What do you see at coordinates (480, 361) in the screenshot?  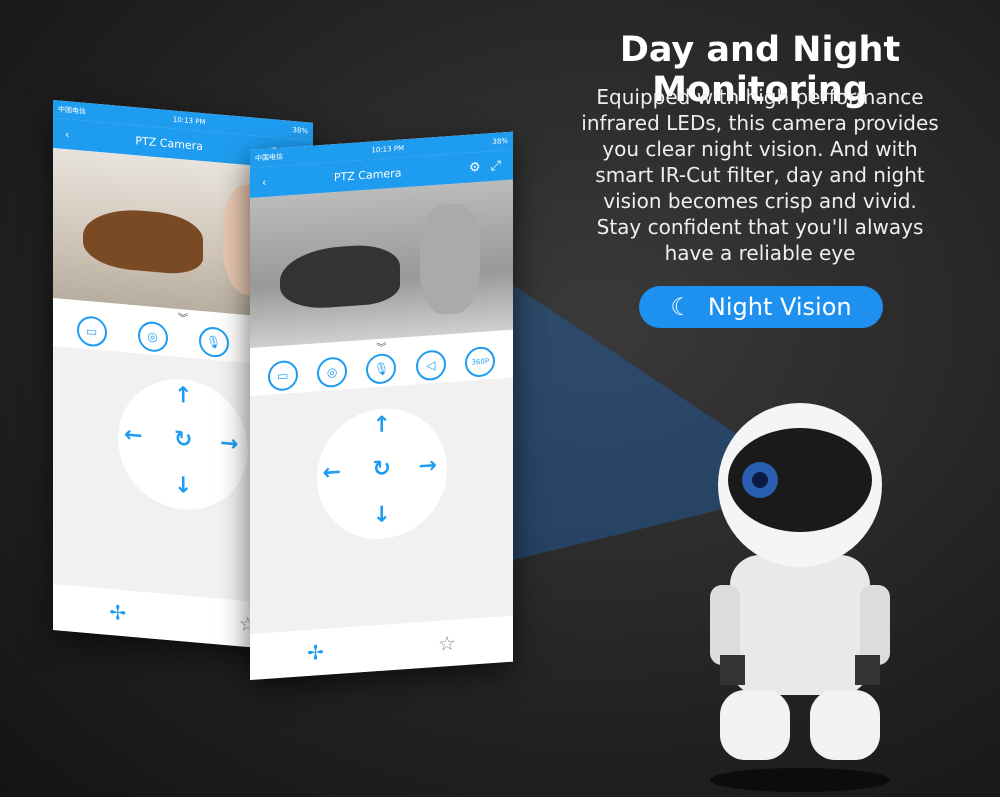 I see `quality-button: 360P` at bounding box center [480, 361].